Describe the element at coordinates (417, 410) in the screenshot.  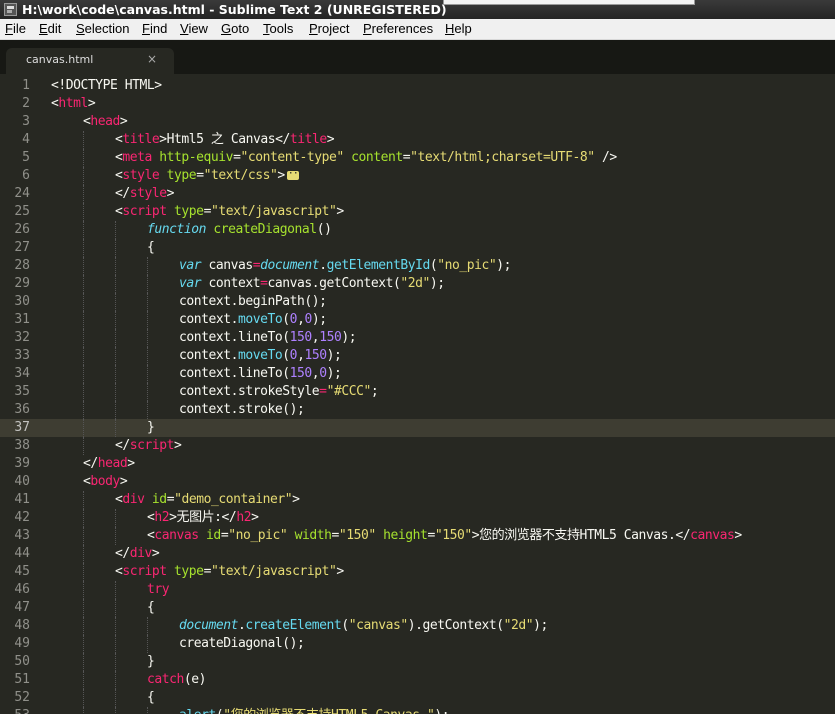
I see `code-line: 36 context.stroke();` at that location.